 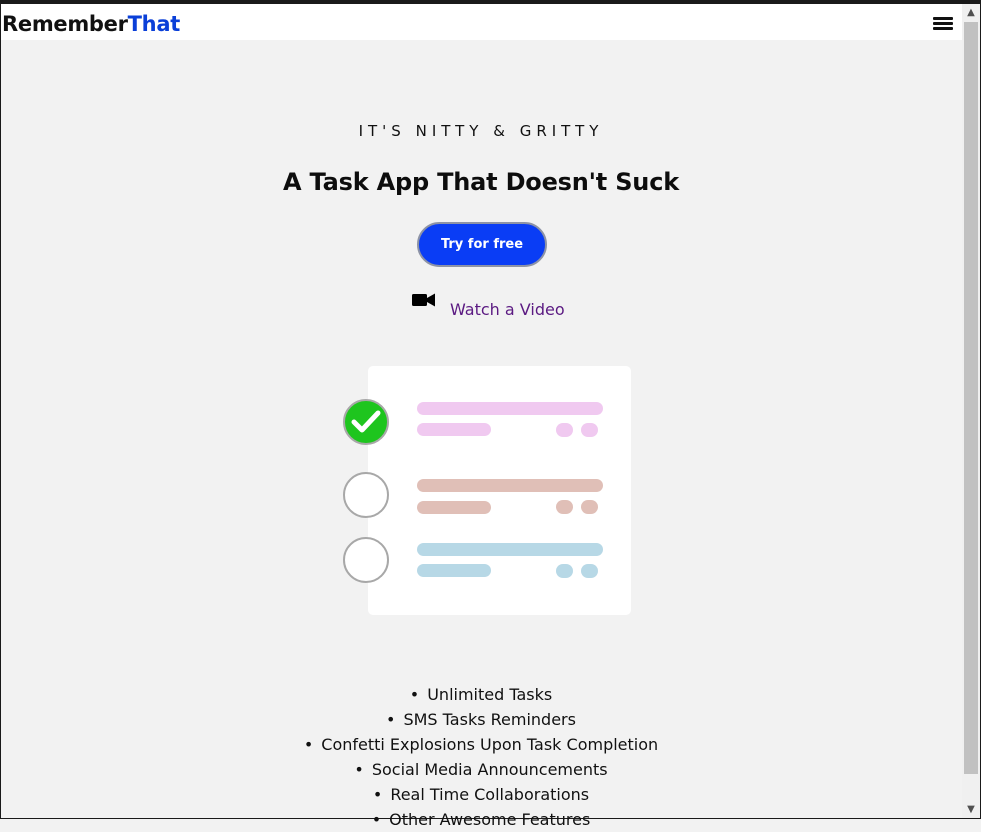 I want to click on scrollbar-thumb, so click(x=971, y=398).